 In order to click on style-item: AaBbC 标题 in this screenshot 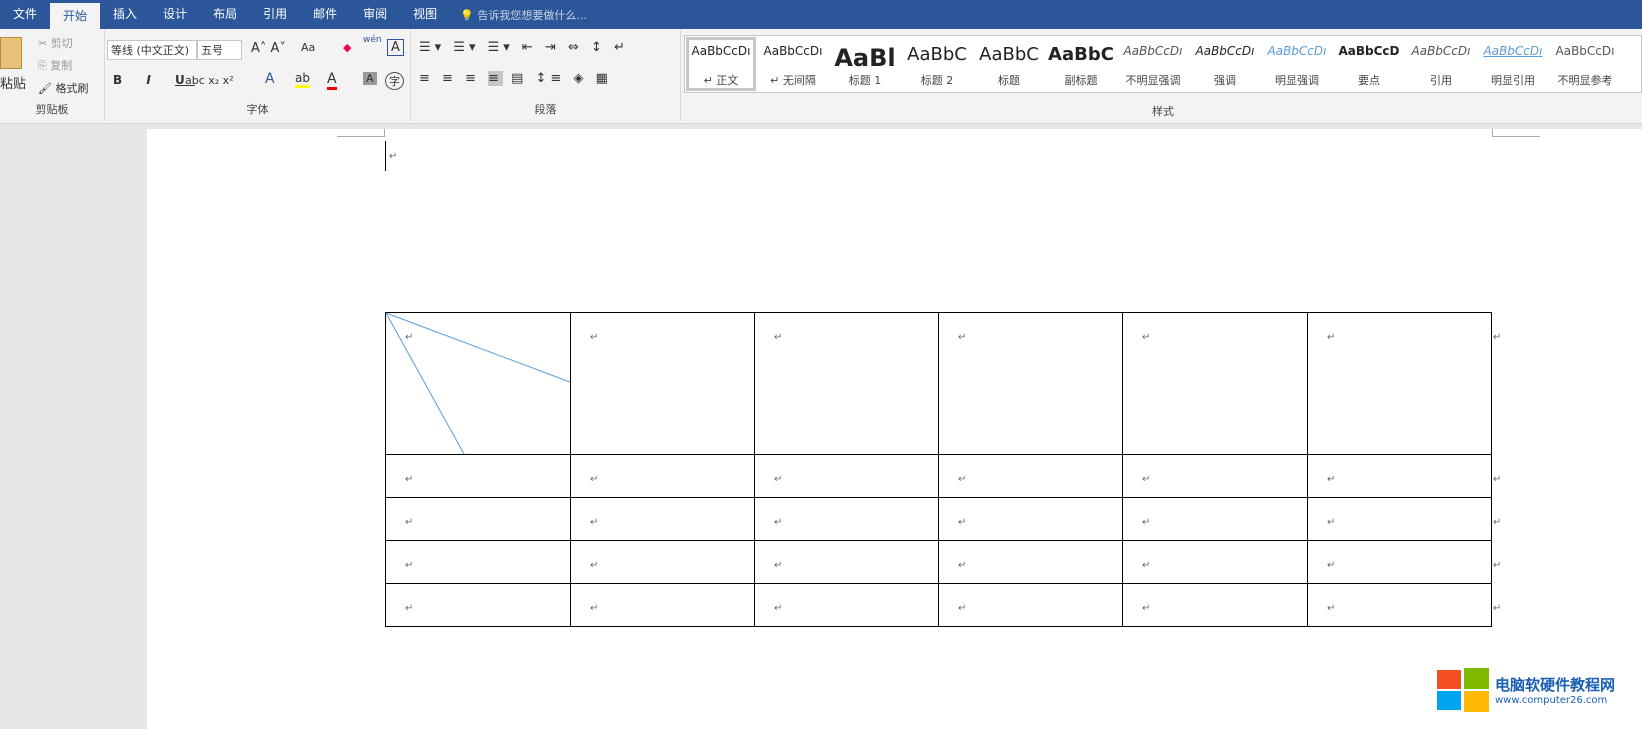, I will do `click(1009, 64)`.